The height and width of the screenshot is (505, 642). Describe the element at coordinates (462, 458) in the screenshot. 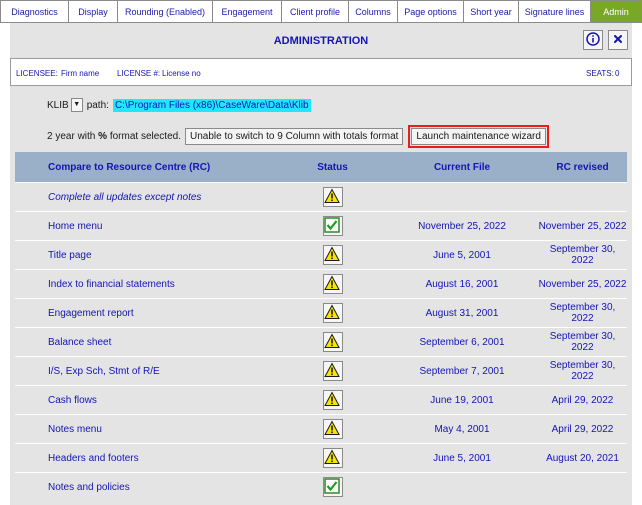

I see `row-current-date: June 5, 2001` at that location.